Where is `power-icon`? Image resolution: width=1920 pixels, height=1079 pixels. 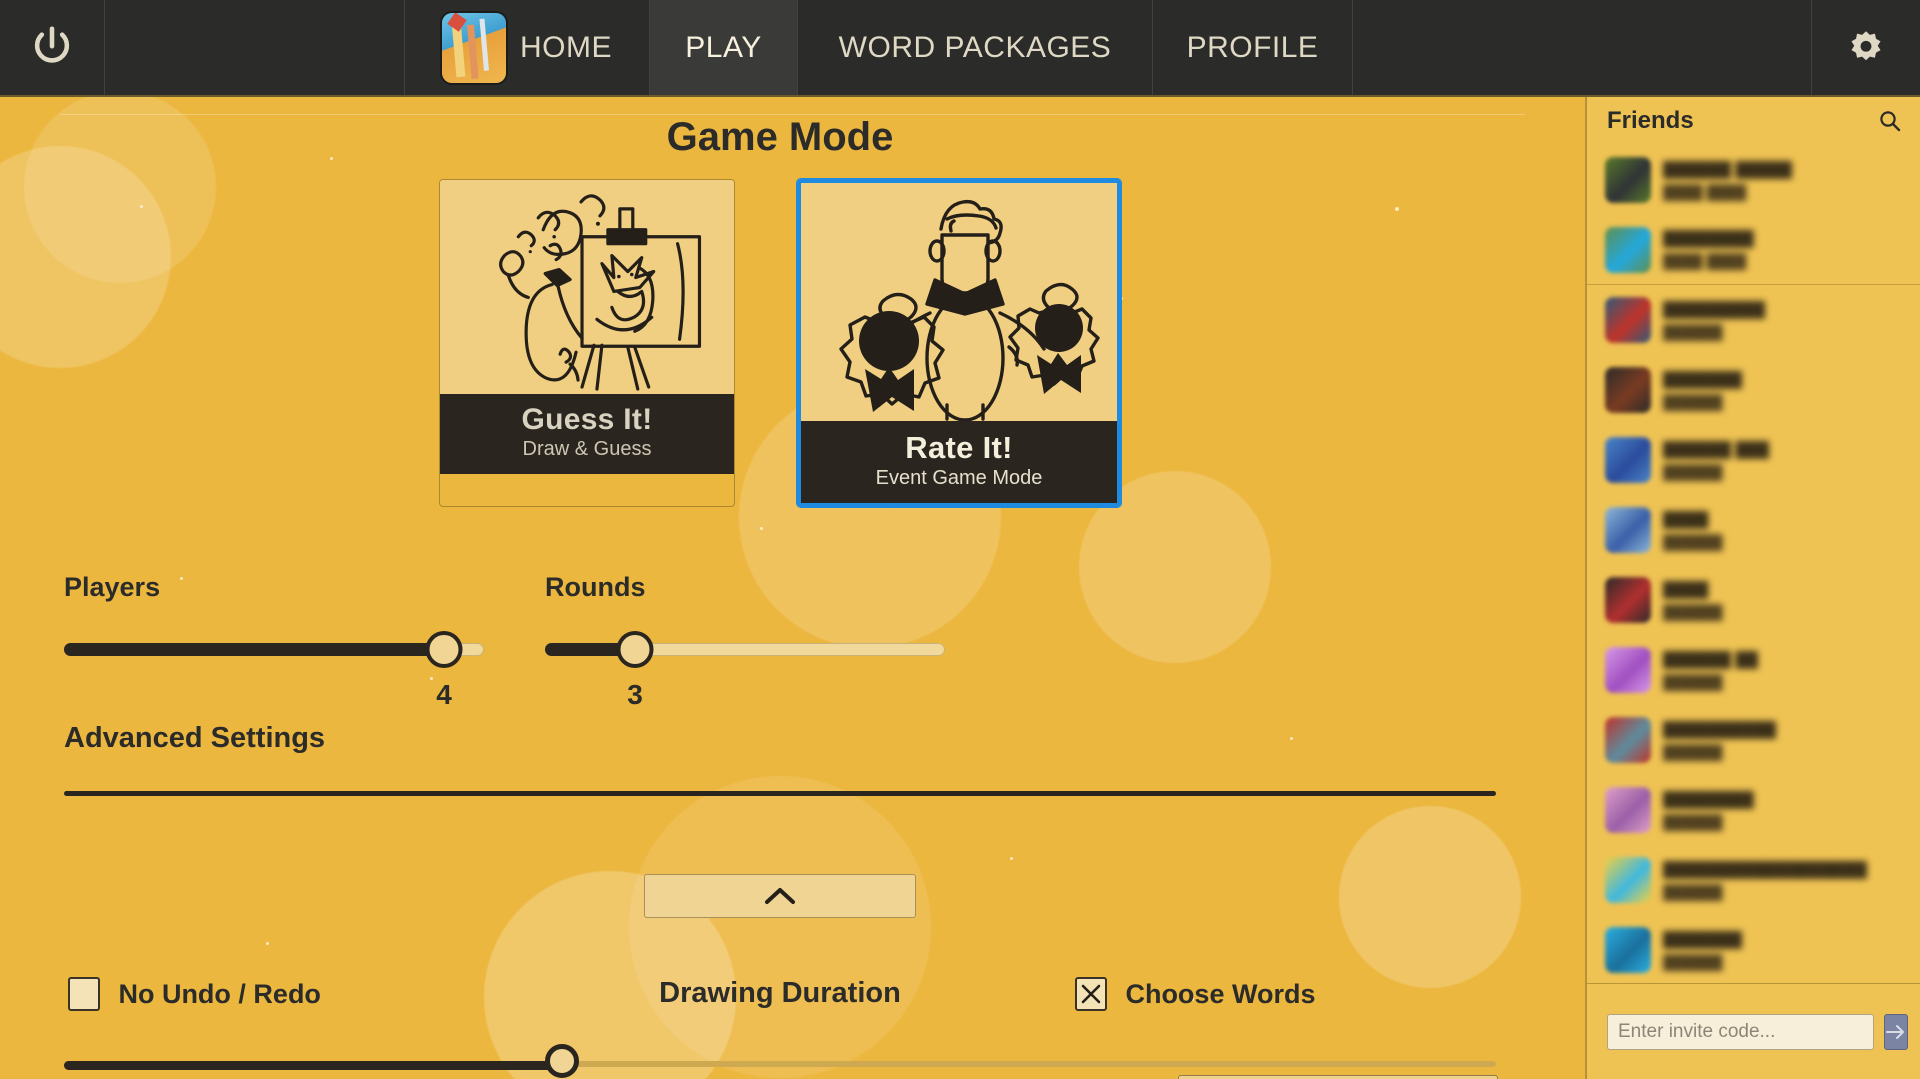
power-icon is located at coordinates (52, 44).